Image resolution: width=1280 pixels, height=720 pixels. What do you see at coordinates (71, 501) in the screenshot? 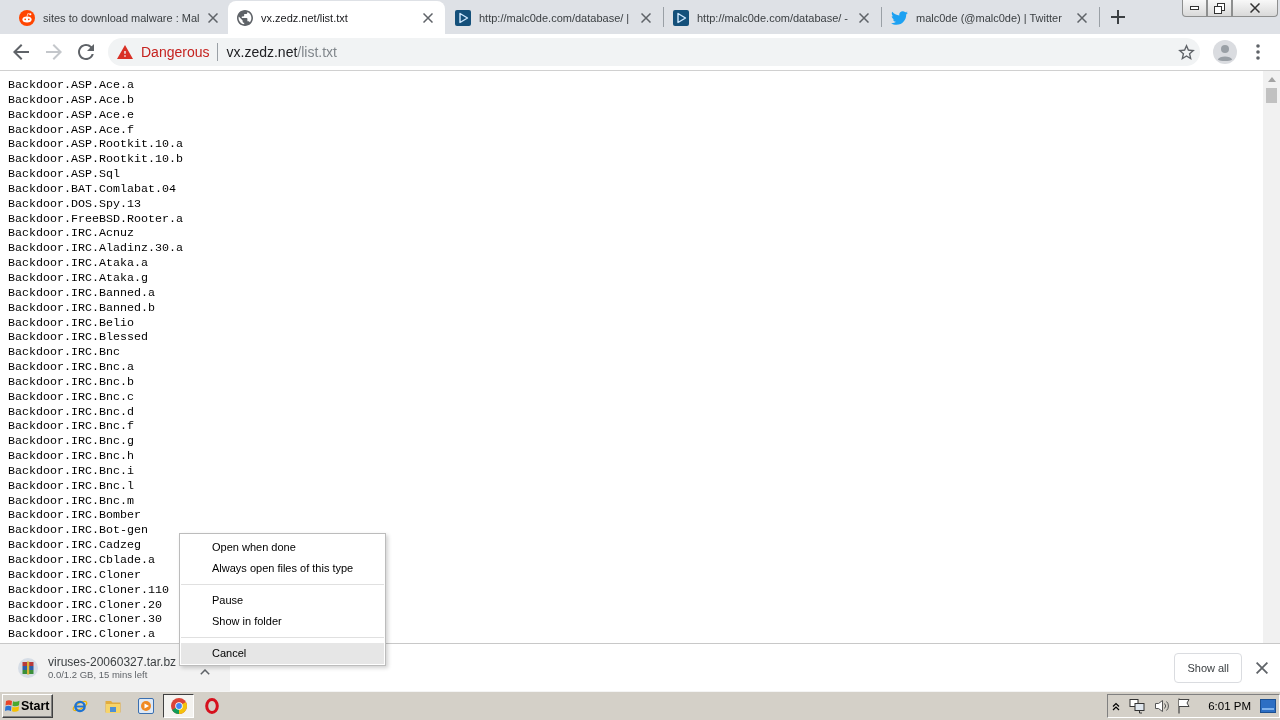
I see `text-line: Backdoor.IRC.Bnc.m` at bounding box center [71, 501].